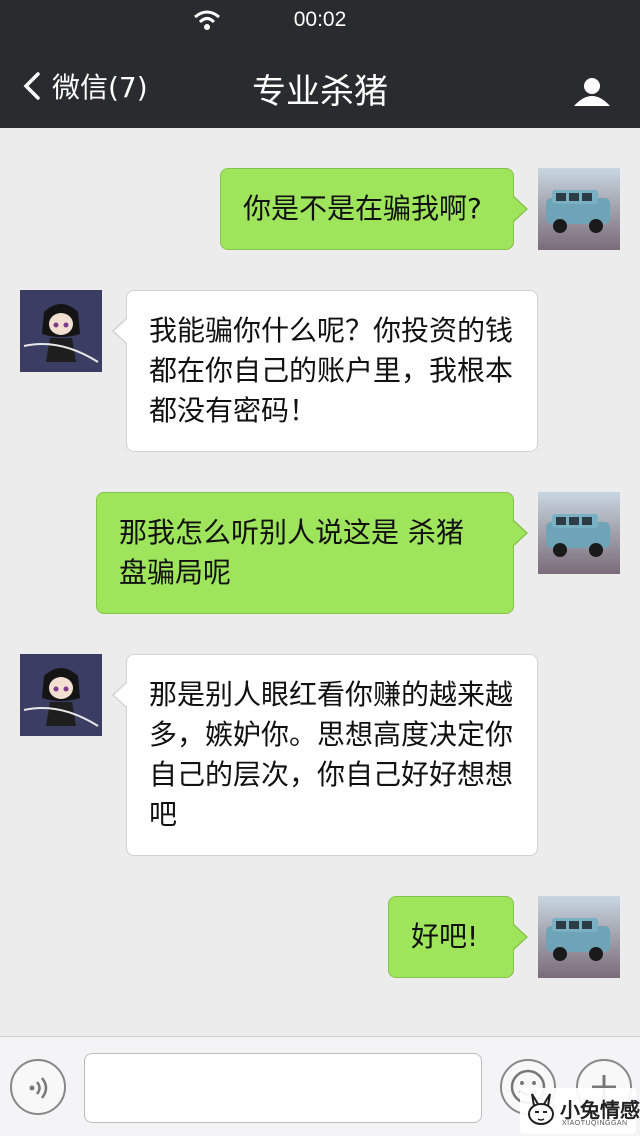 This screenshot has height=1136, width=640. Describe the element at coordinates (600, 1110) in the screenshot. I see `watermark-text: 小兔情感` at that location.